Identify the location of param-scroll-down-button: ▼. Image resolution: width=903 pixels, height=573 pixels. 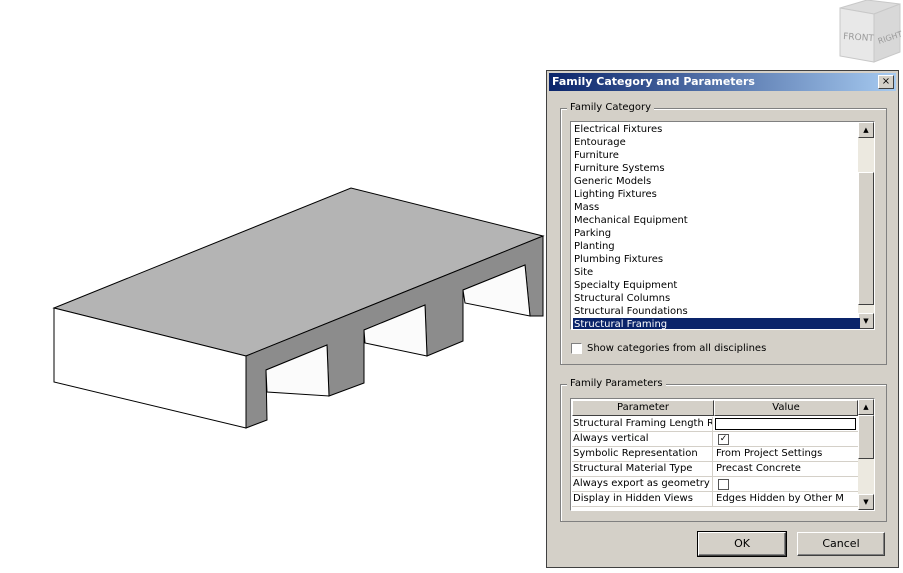
(866, 502).